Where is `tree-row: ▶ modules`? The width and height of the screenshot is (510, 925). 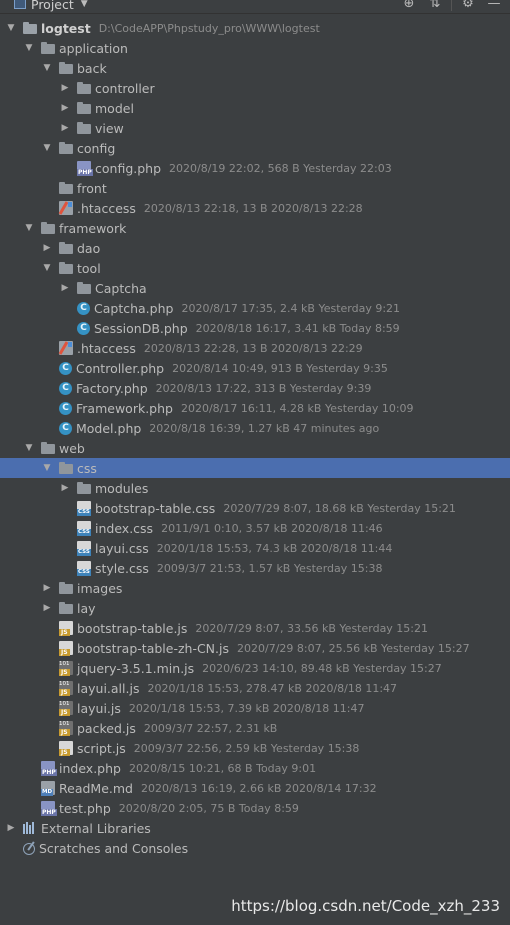 tree-row: ▶ modules is located at coordinates (255, 488).